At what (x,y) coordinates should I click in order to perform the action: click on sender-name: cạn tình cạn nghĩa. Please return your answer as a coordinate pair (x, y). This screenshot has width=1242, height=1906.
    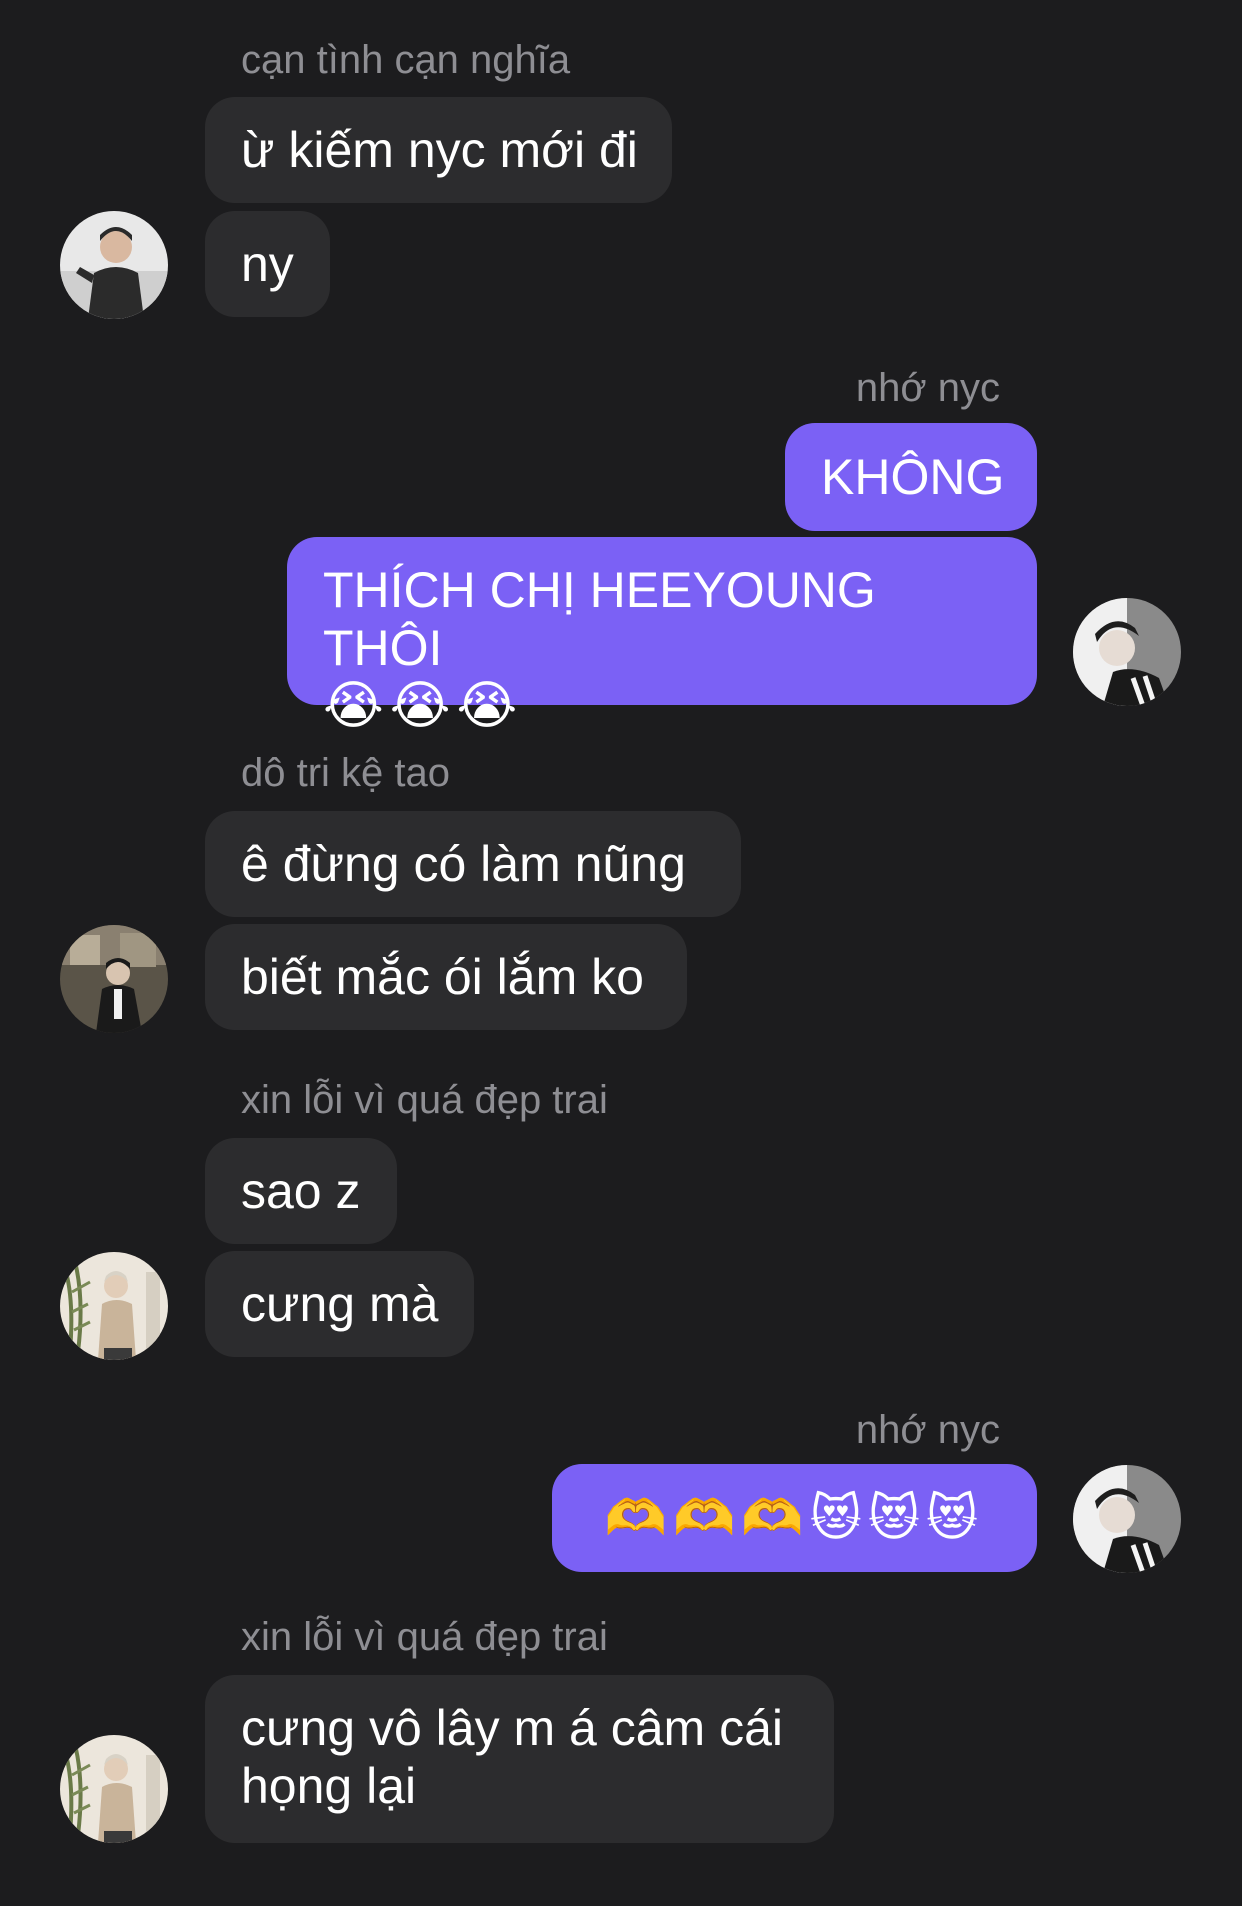
    Looking at the image, I should click on (406, 60).